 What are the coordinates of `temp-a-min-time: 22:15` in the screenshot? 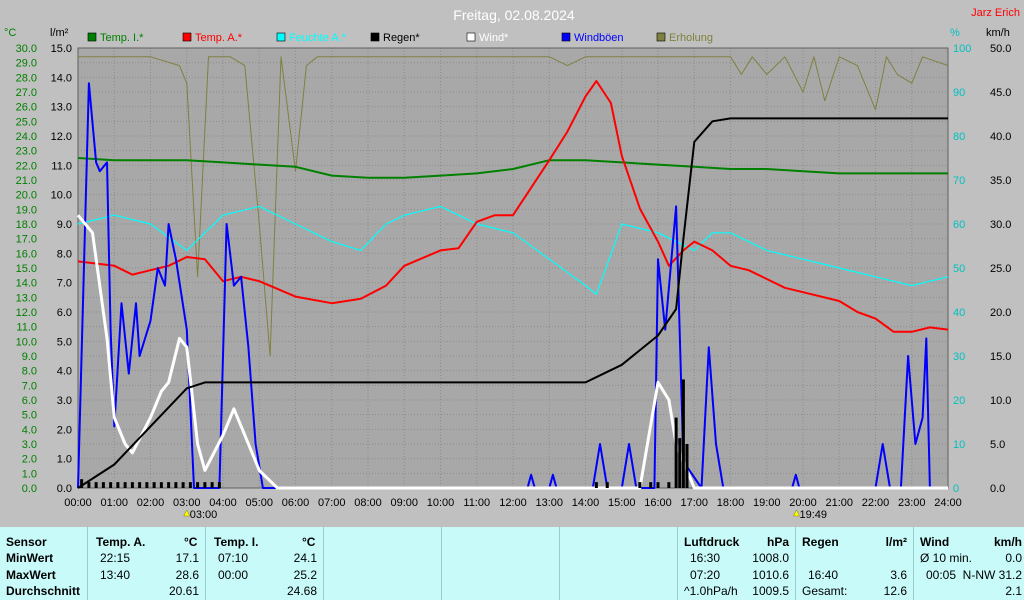 It's located at (115, 558).